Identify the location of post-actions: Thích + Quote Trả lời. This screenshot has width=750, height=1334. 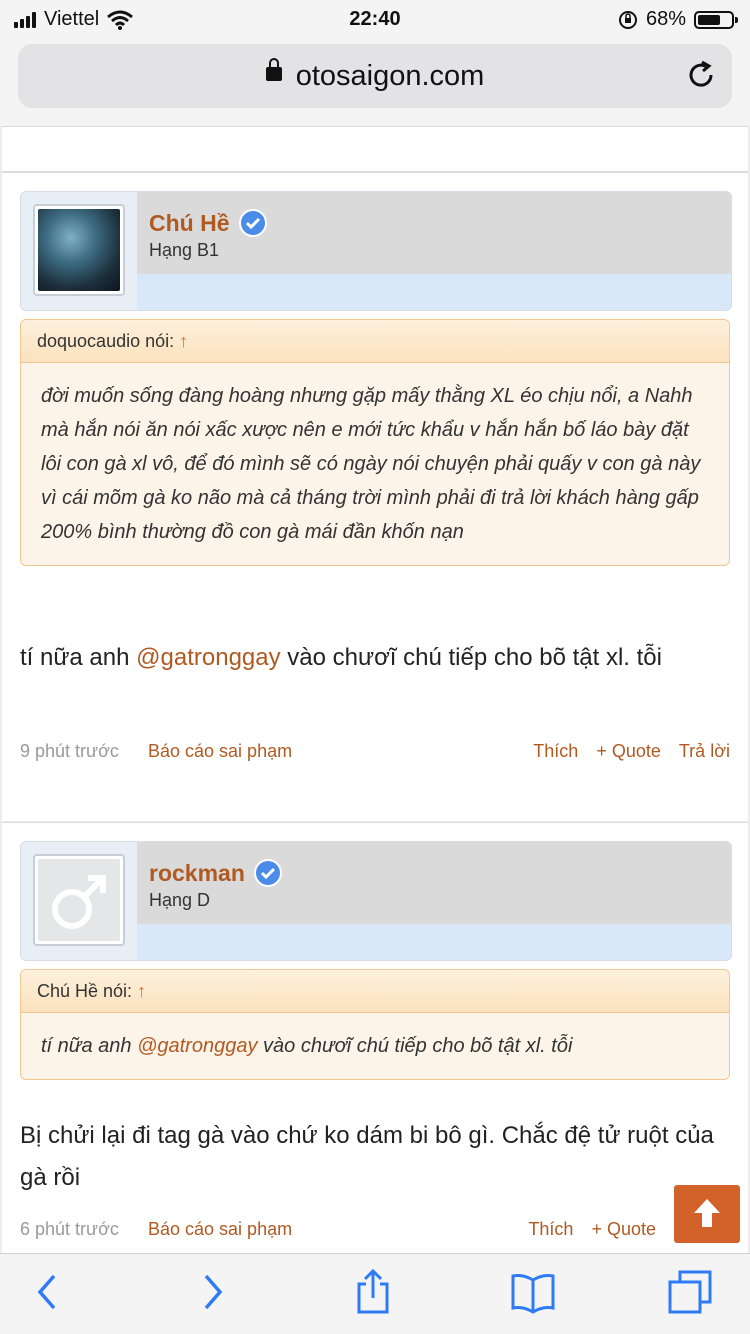
(631, 751).